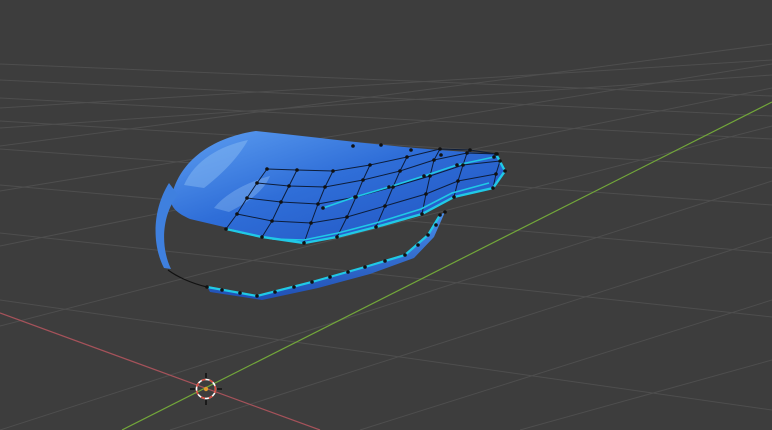 The width and height of the screenshot is (772, 430). Describe the element at coordinates (187, 278) in the screenshot. I see `mesh-thin-edge` at that location.